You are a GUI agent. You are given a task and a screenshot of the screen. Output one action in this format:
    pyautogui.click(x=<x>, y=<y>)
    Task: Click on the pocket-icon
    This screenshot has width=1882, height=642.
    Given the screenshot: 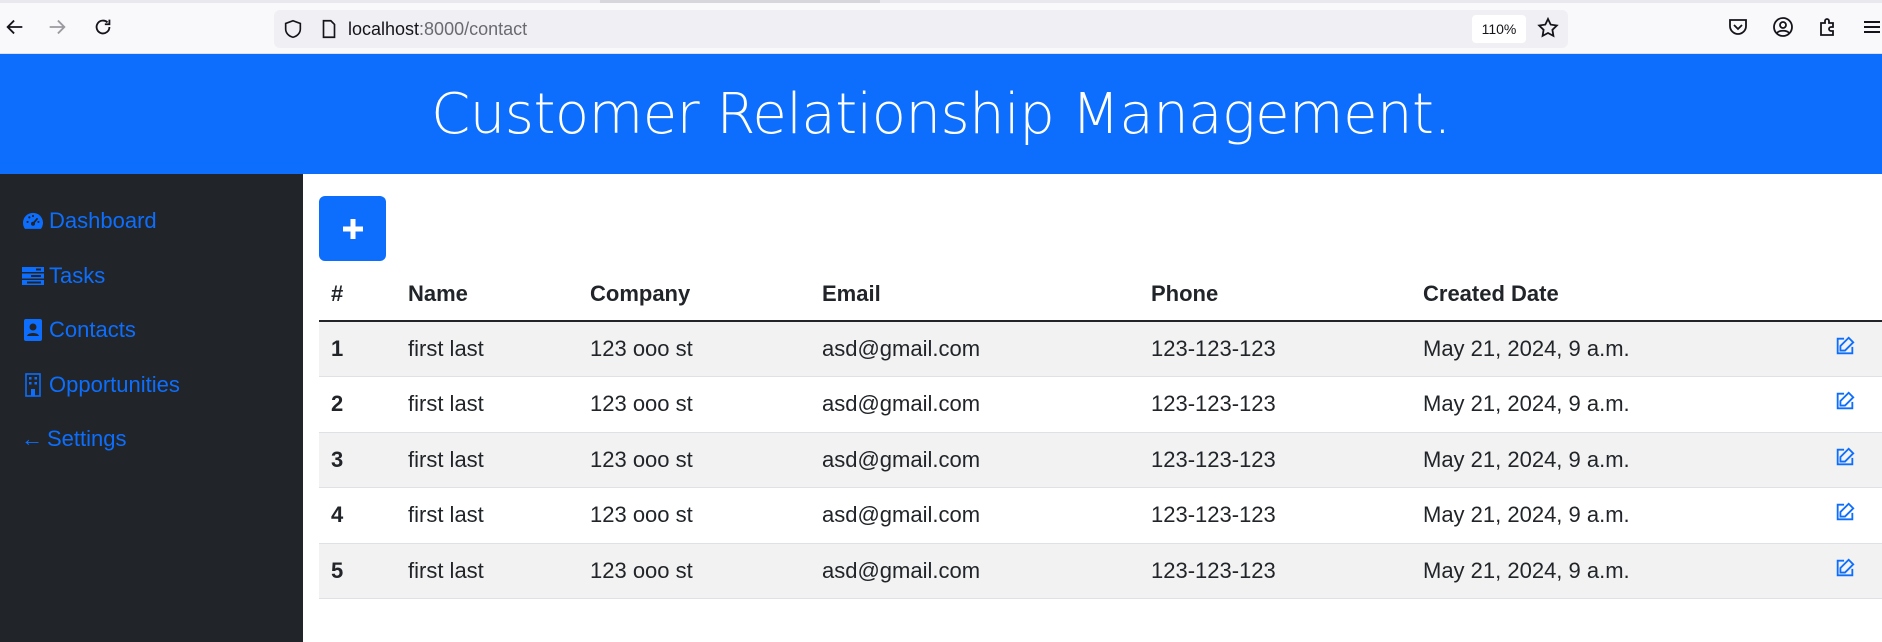 What is the action you would take?
    pyautogui.click(x=1738, y=27)
    